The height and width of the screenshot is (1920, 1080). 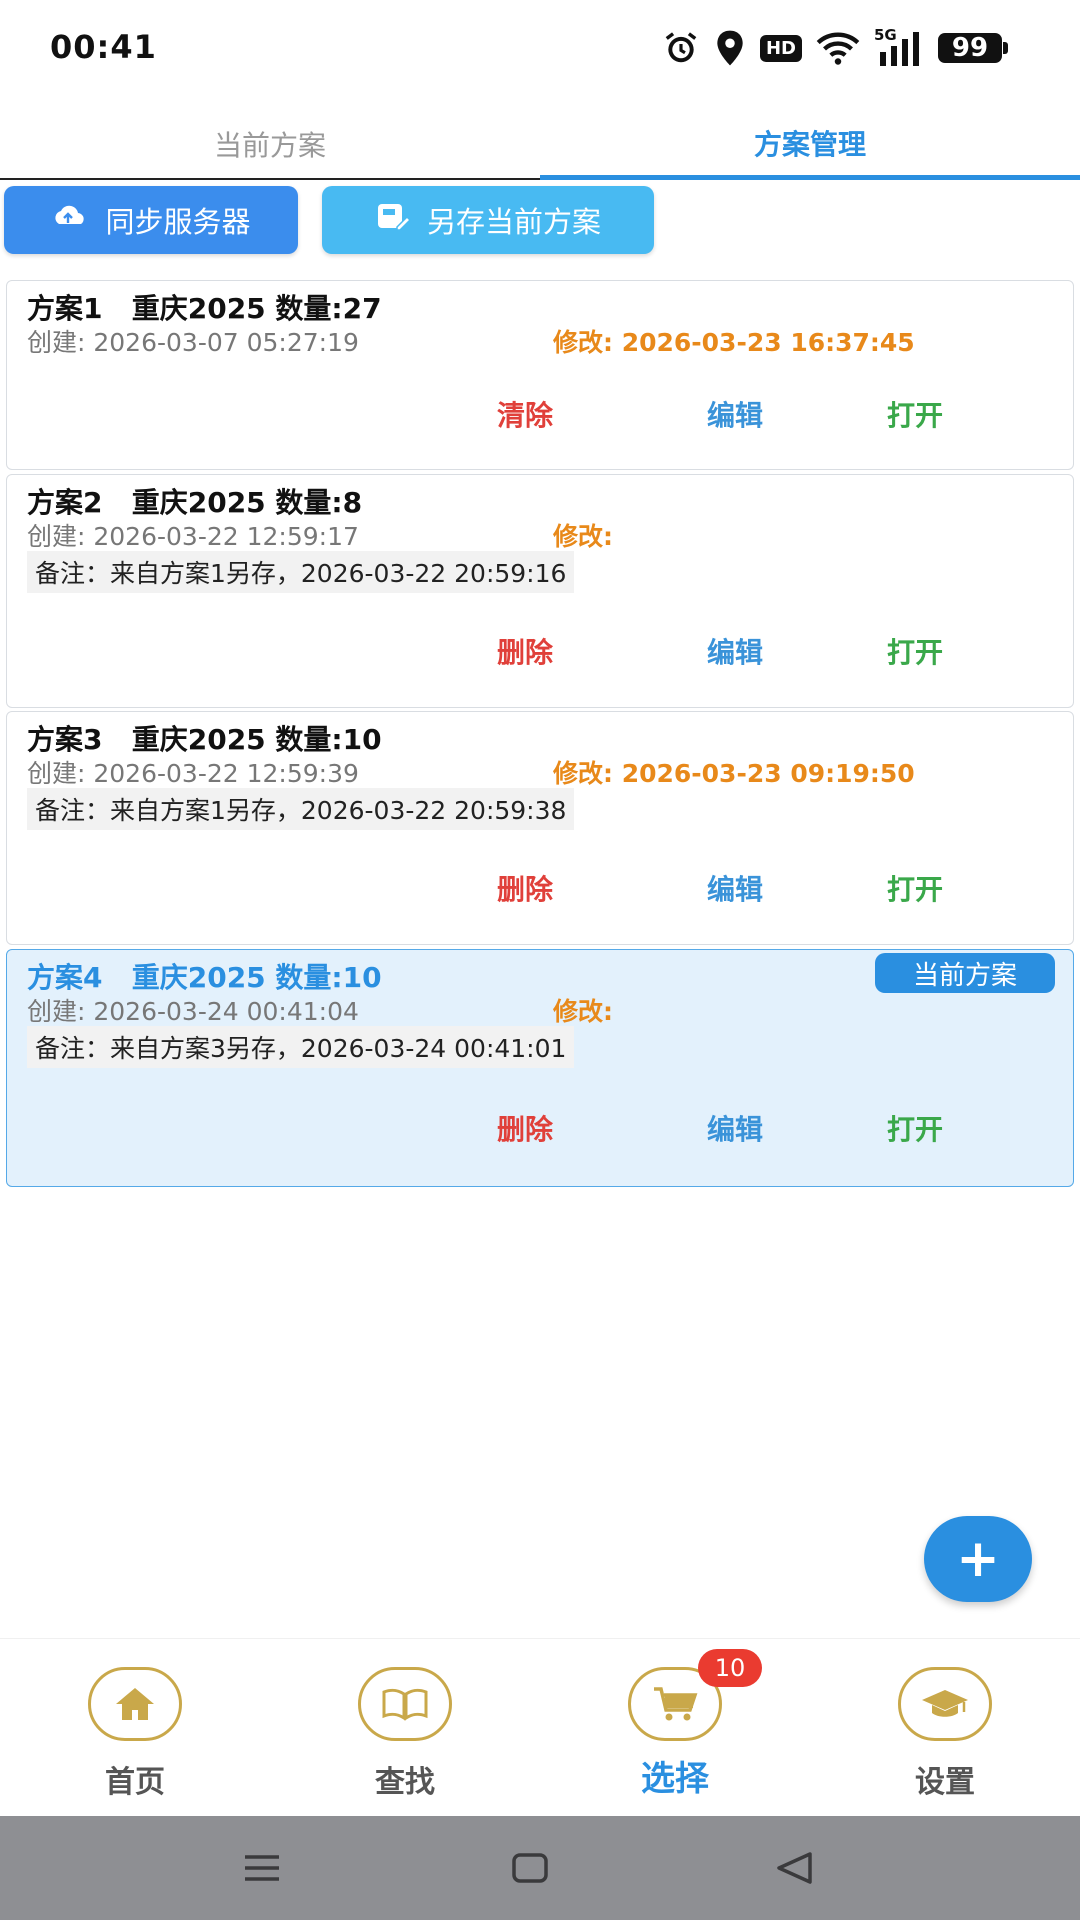 What do you see at coordinates (135, 1704) in the screenshot?
I see `home-icon` at bounding box center [135, 1704].